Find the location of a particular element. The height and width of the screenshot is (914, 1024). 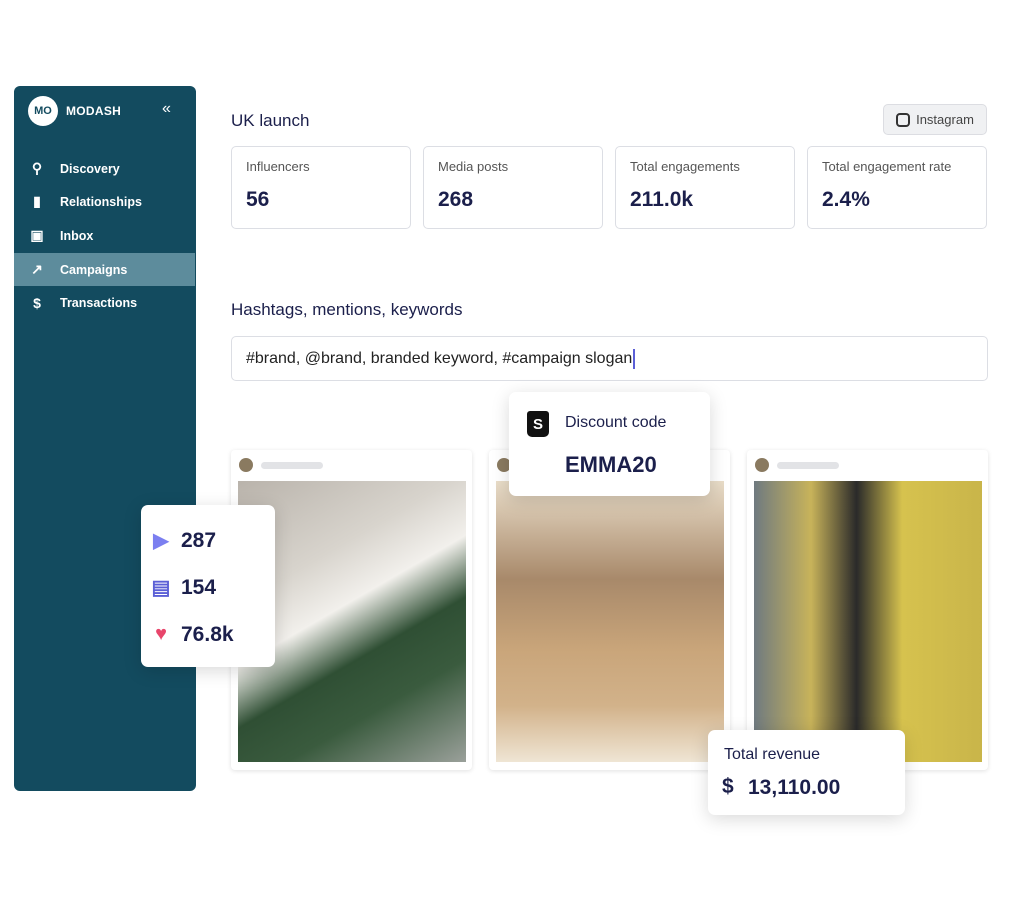

instagram-button: Instagram is located at coordinates (935, 119).